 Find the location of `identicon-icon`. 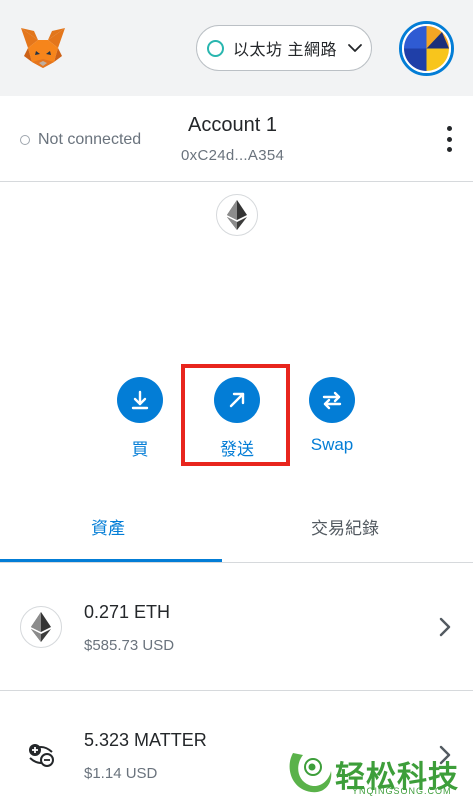

identicon-icon is located at coordinates (426, 48).